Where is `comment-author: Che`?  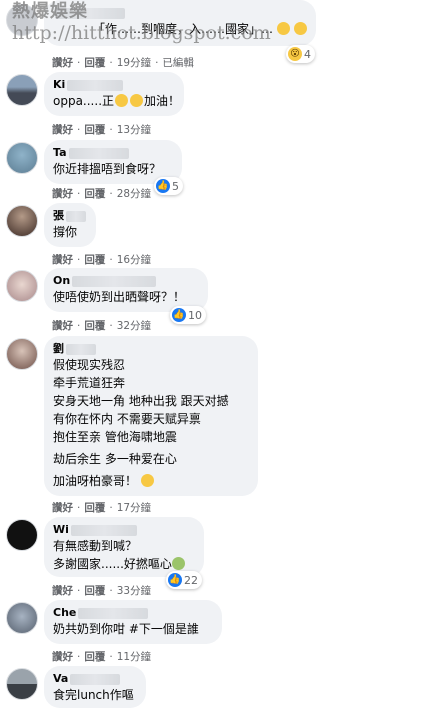 comment-author: Che is located at coordinates (132, 613).